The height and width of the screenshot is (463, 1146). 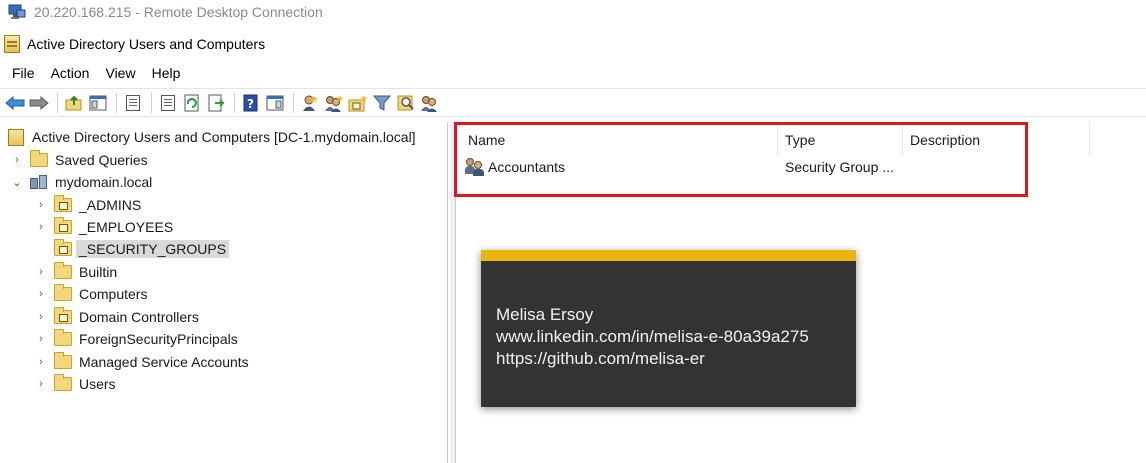 I want to click on tree-item-label: _ADMINS, so click(x=110, y=205).